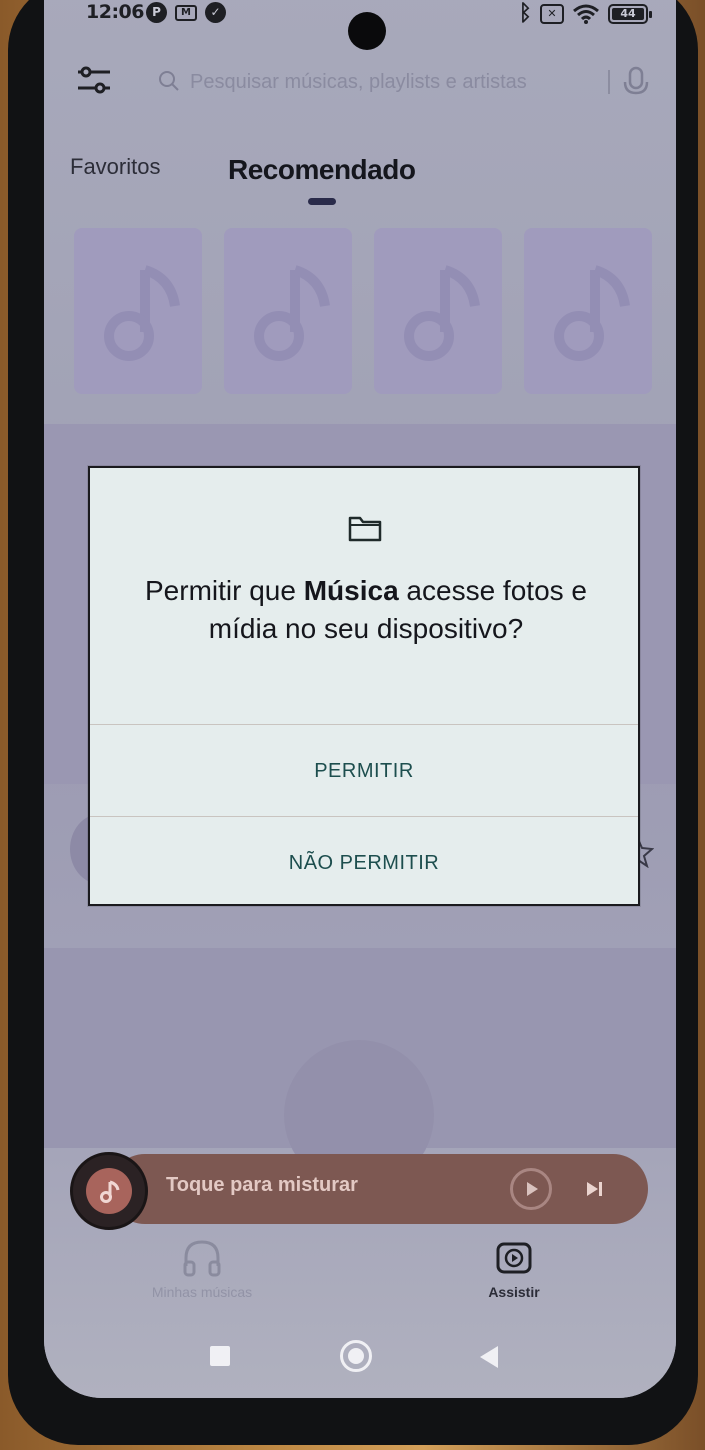 The height and width of the screenshot is (1450, 705). What do you see at coordinates (115, 12) in the screenshot?
I see `status-time: 12:06` at bounding box center [115, 12].